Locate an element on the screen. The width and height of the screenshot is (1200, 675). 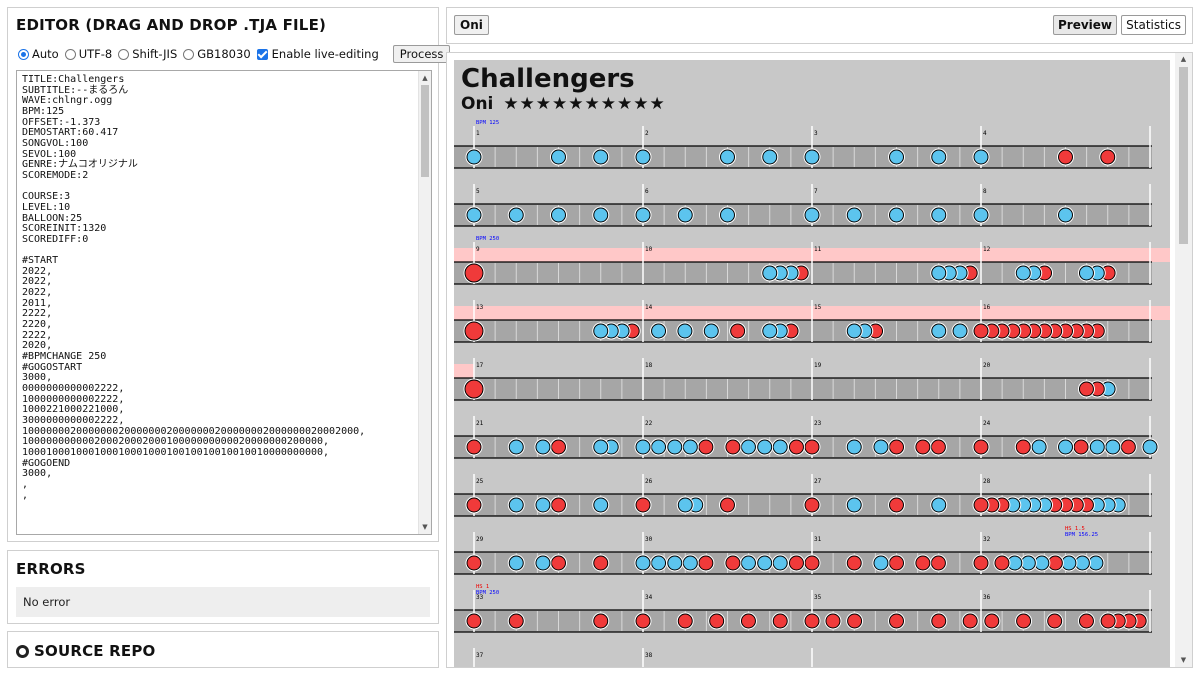
measure-number: 26 is located at coordinates (649, 481).